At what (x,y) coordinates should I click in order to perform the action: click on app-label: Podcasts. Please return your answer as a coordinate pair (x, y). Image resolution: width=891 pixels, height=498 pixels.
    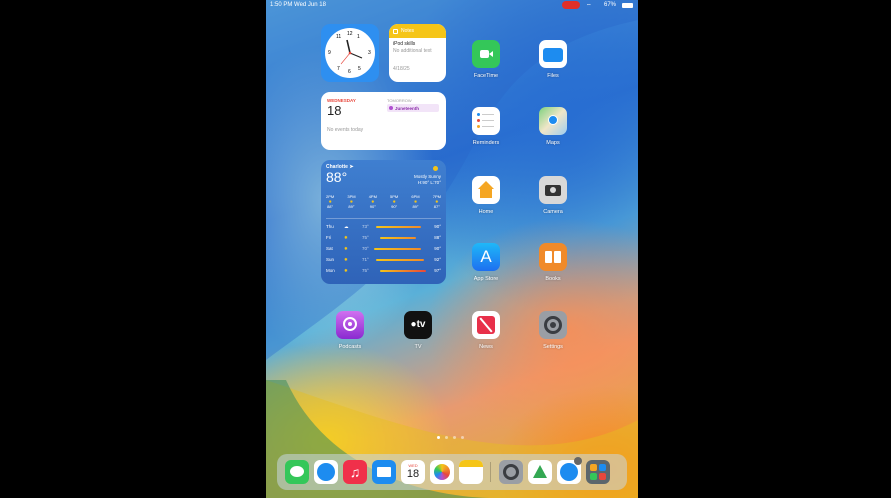
    Looking at the image, I should click on (350, 347).